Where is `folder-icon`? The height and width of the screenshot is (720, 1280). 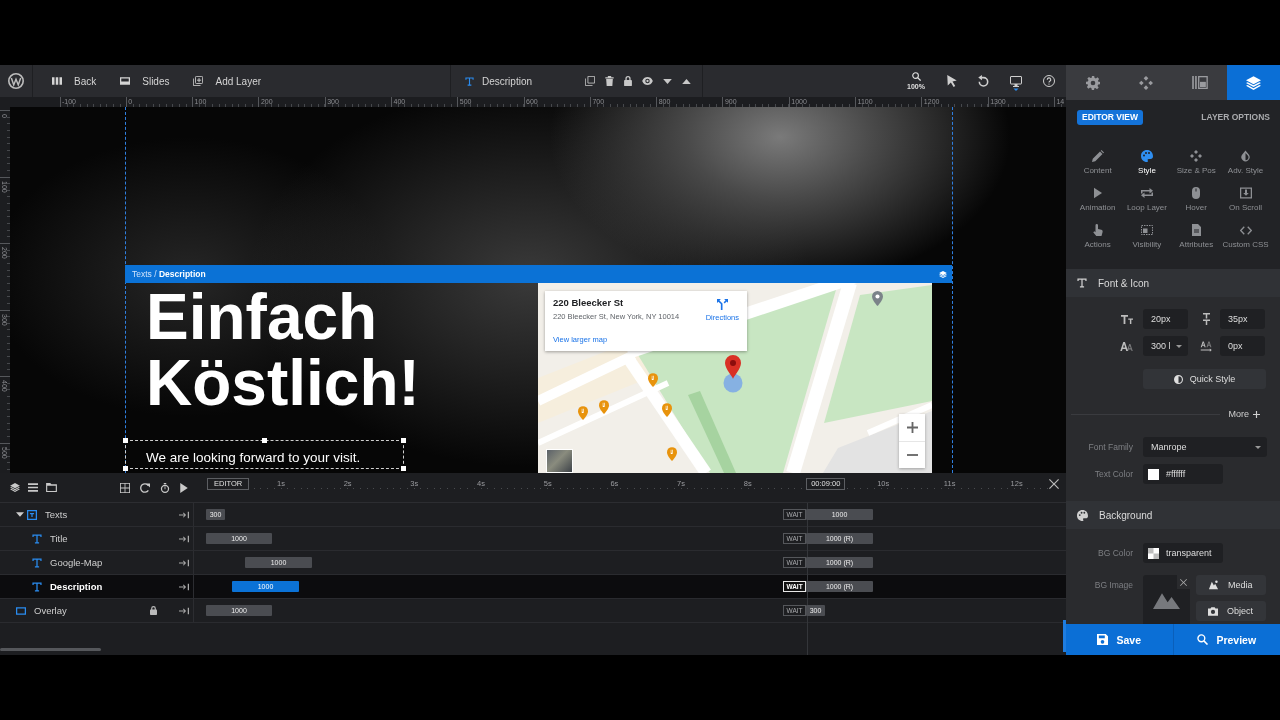
folder-icon is located at coordinates (51, 487).